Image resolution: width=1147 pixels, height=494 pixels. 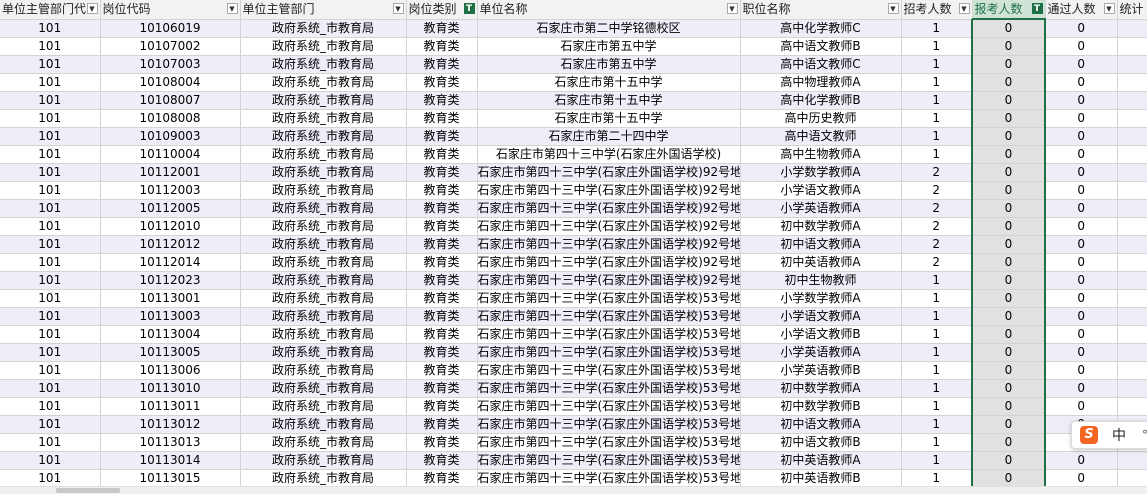 I want to click on column-header-5: 职位名称▼, so click(x=820, y=9).